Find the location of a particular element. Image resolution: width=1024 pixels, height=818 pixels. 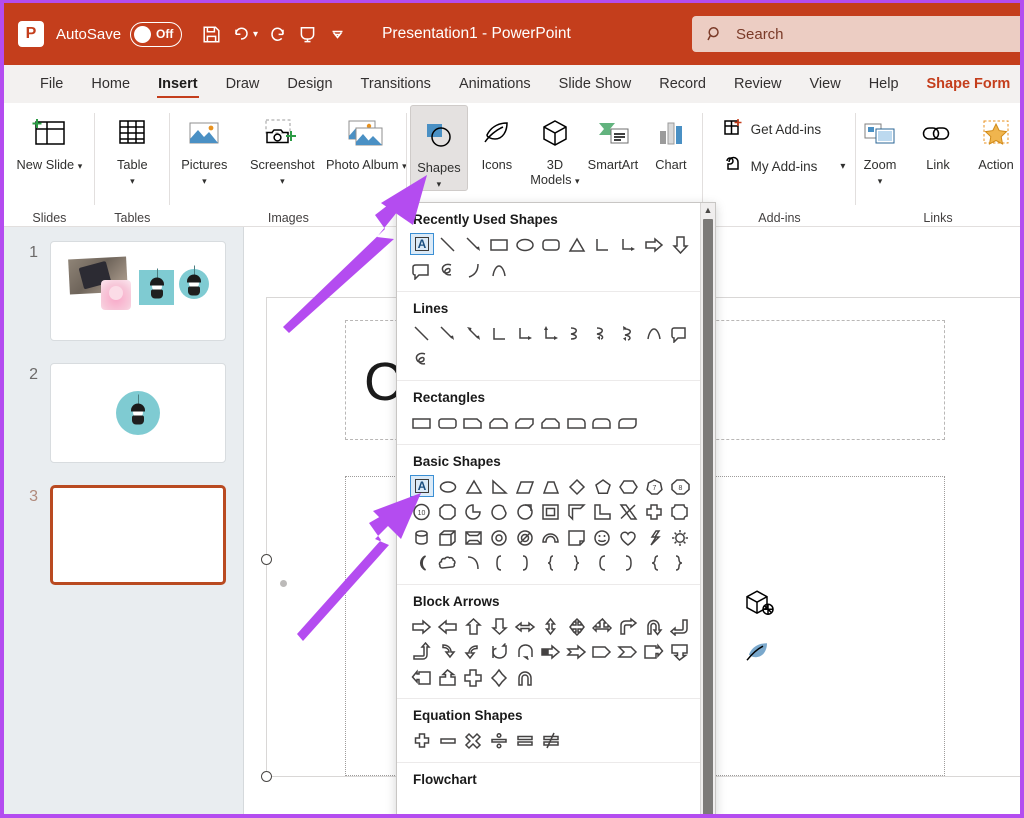

get-addins-button: Get Add-ins is located at coordinates (780, 129).